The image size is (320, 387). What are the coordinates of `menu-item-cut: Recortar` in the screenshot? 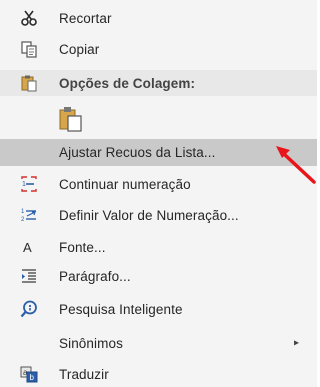 It's located at (158, 18).